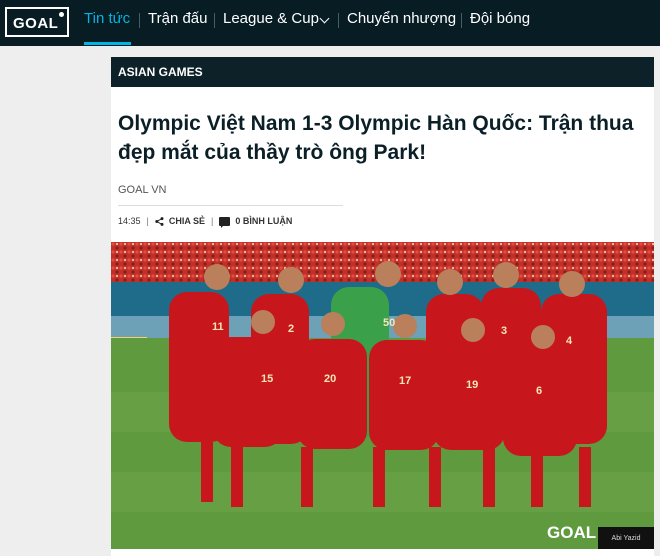  What do you see at coordinates (142, 190) in the screenshot?
I see `article-source: GOAL VN` at bounding box center [142, 190].